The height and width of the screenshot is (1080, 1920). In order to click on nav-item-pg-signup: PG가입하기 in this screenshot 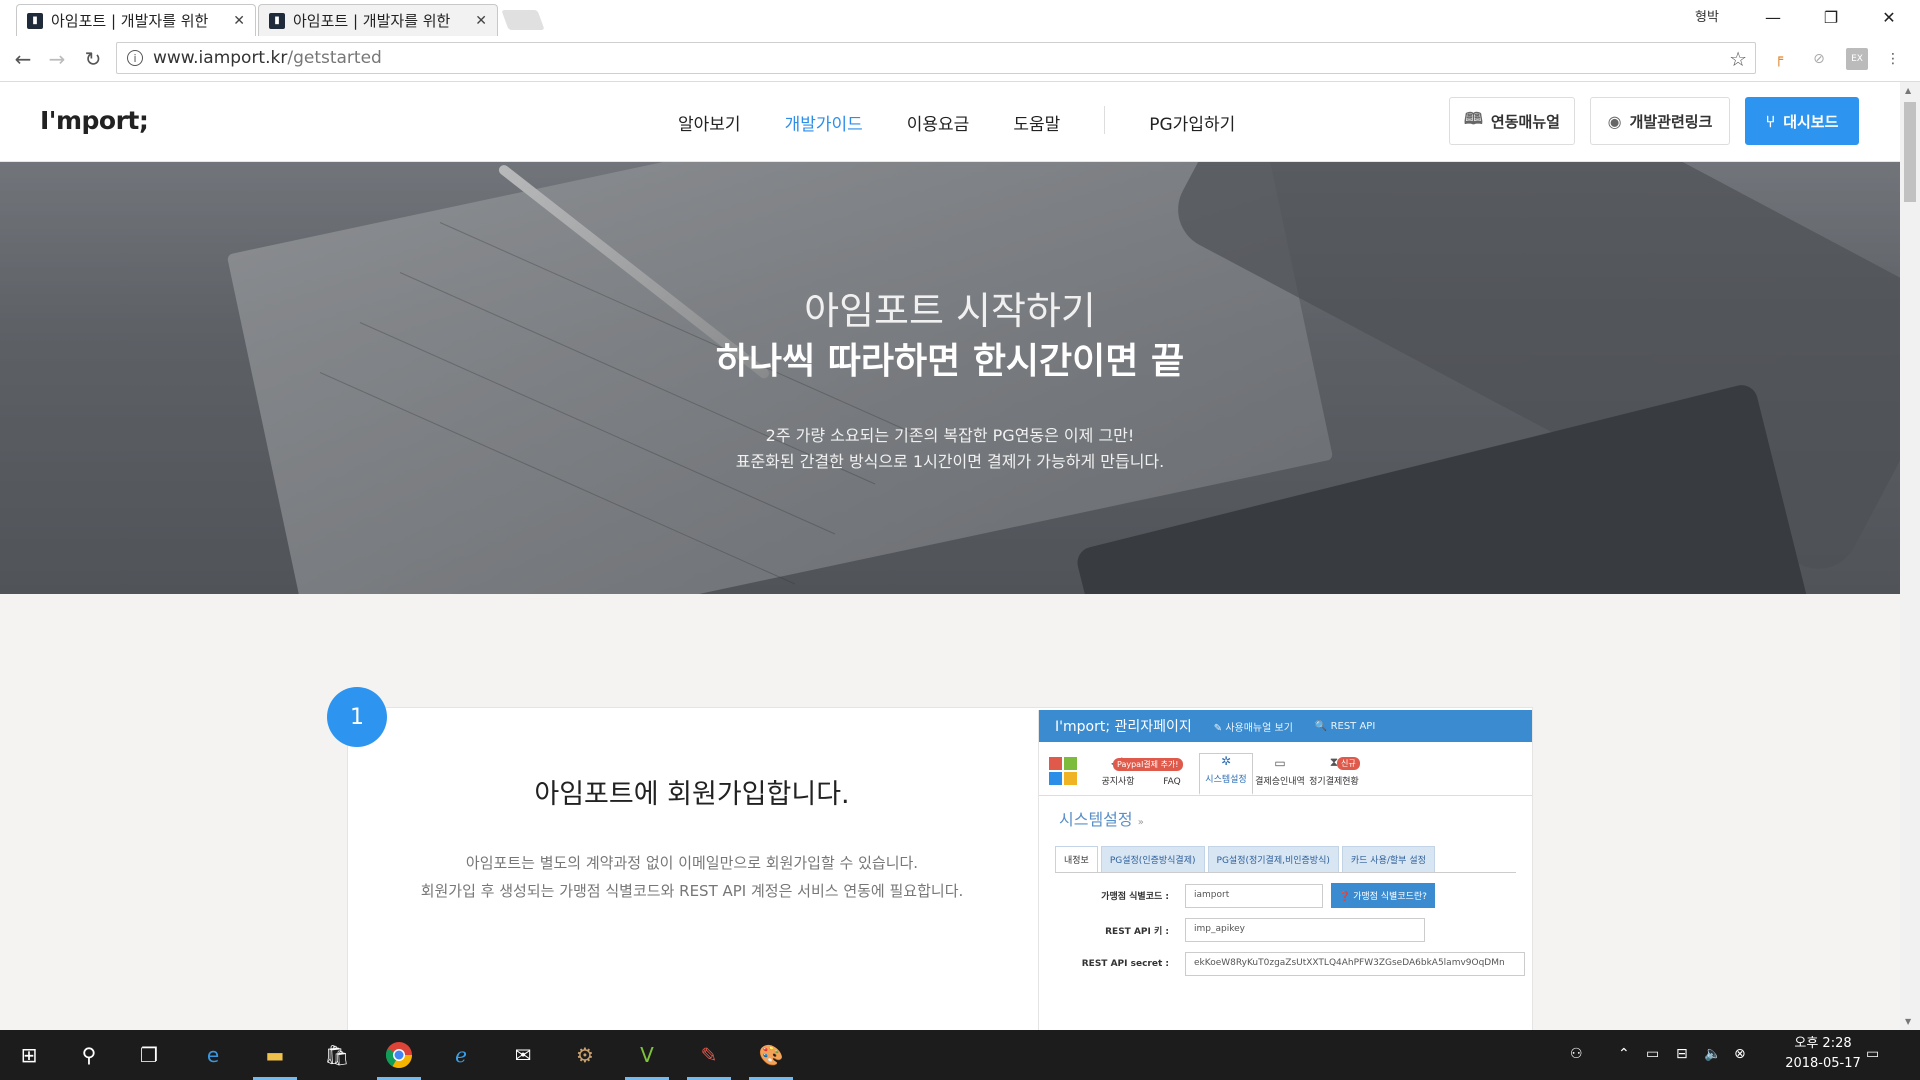, I will do `click(1192, 122)`.